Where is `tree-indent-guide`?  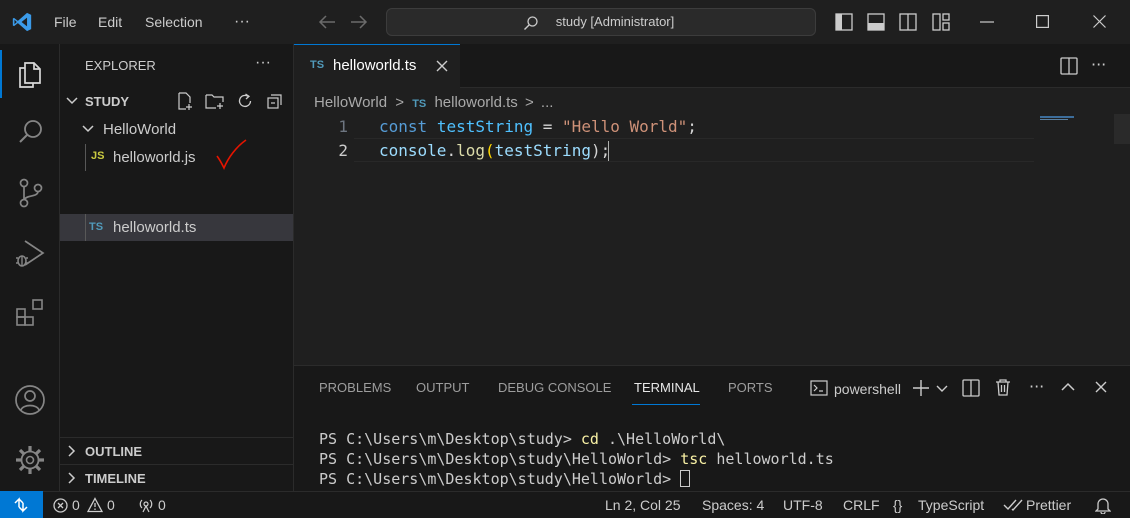 tree-indent-guide is located at coordinates (85, 157).